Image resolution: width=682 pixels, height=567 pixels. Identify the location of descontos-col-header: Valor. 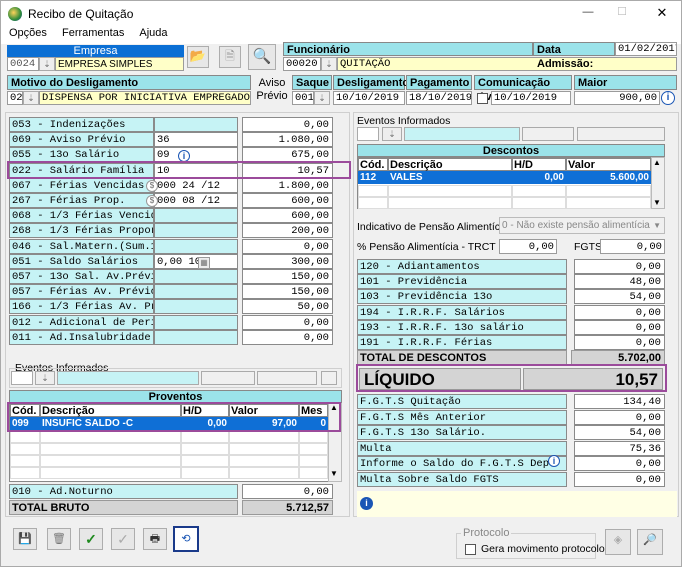
(608, 164).